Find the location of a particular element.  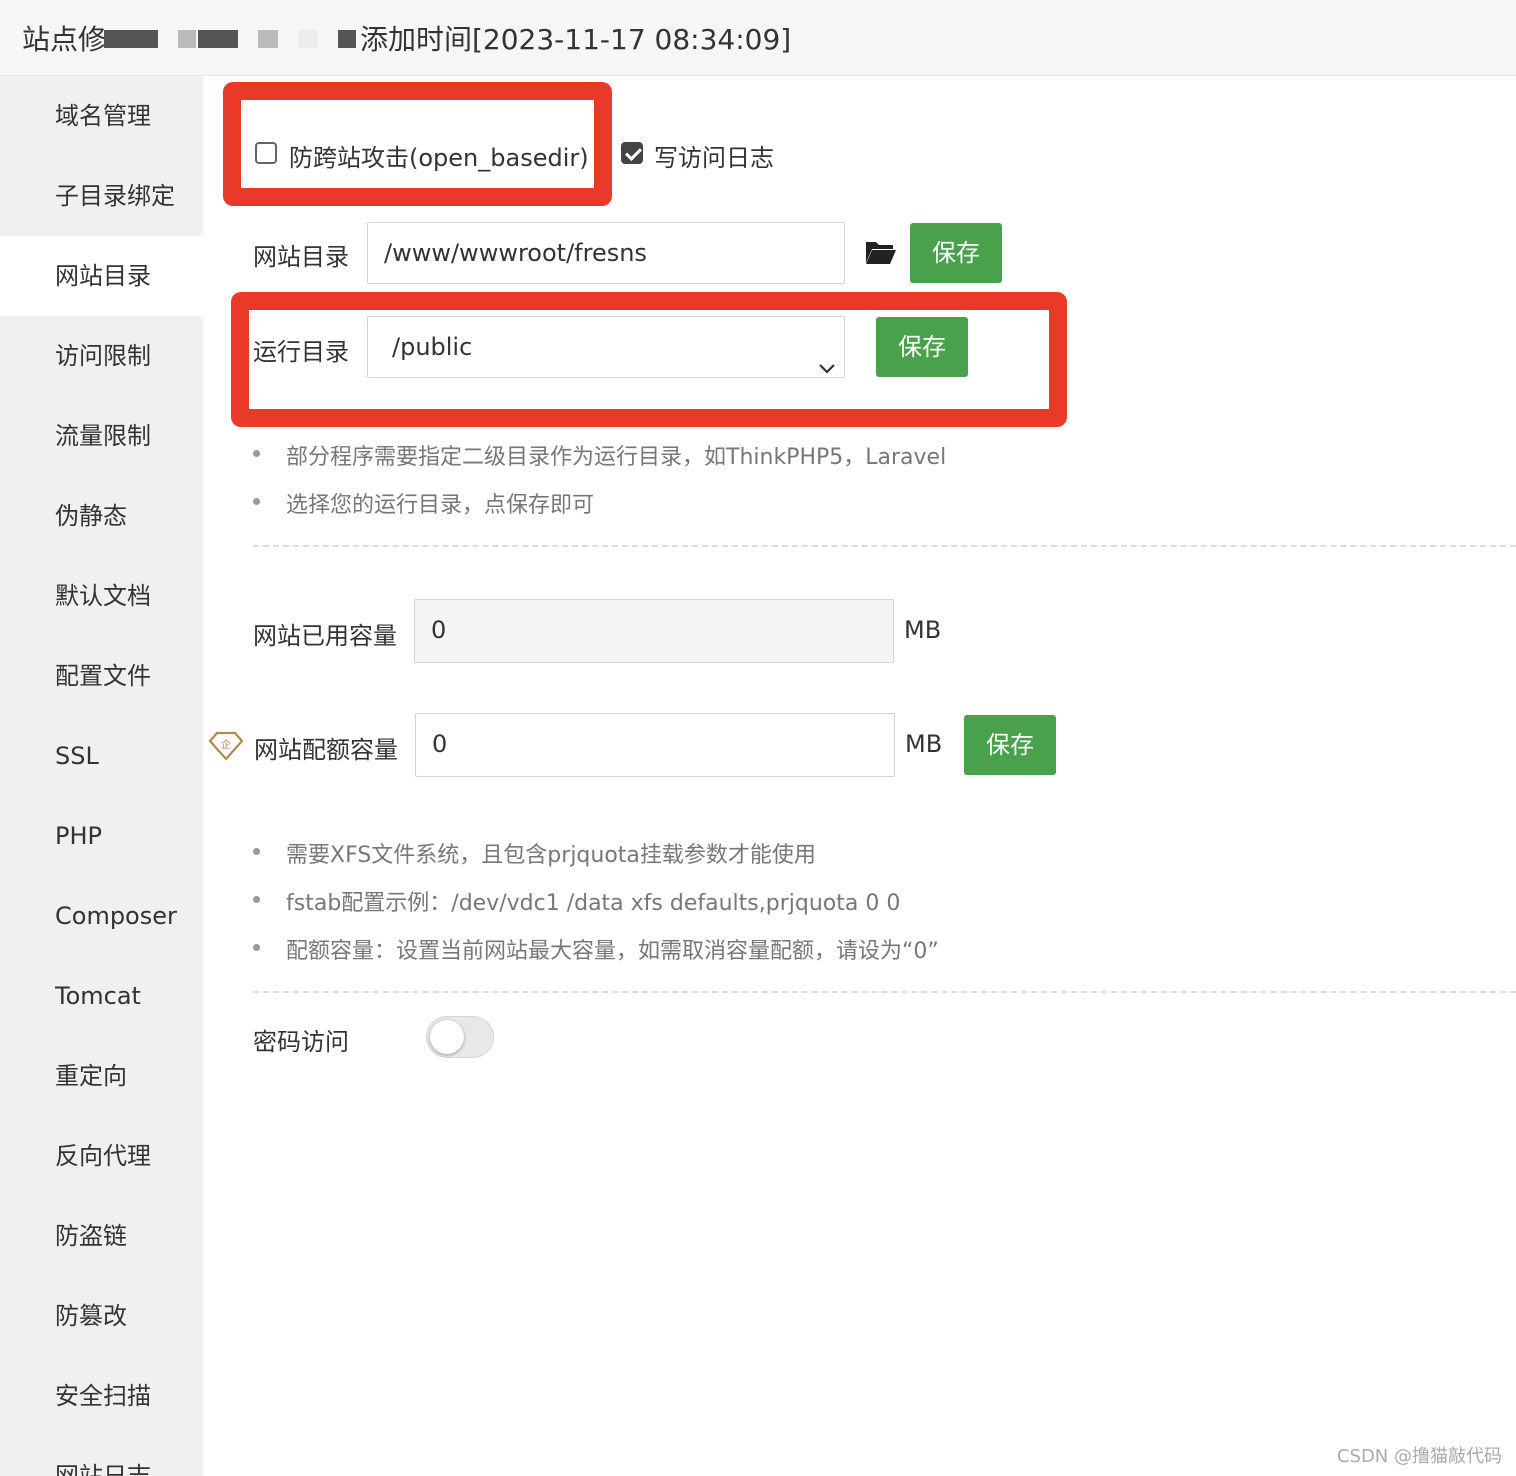

dialog-titlebar: 站点修 添加时间[2023-11-17 08:34:09] is located at coordinates (758, 38).